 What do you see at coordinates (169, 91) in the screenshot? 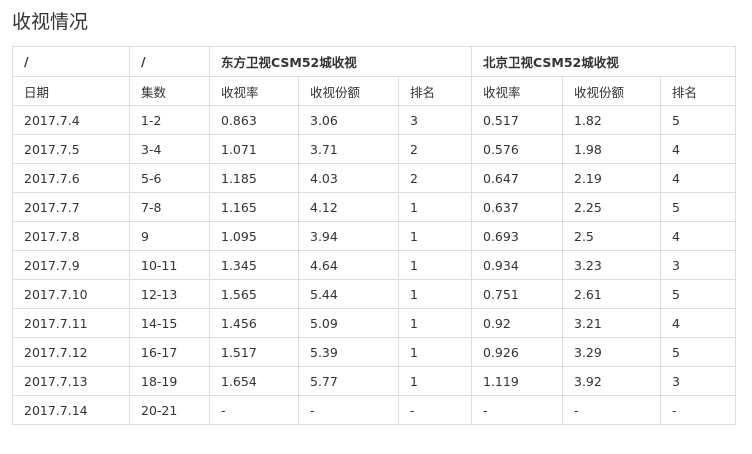
I see `column-header-episodes: 集数` at bounding box center [169, 91].